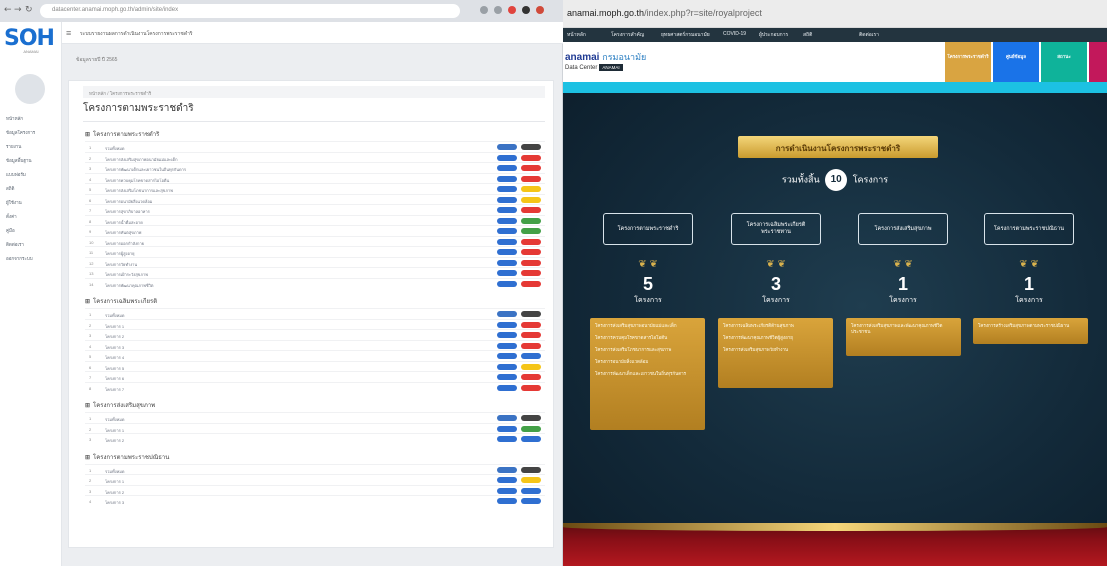 Image resolution: width=1107 pixels, height=566 pixels. I want to click on reload-icon: ↻, so click(29, 10).